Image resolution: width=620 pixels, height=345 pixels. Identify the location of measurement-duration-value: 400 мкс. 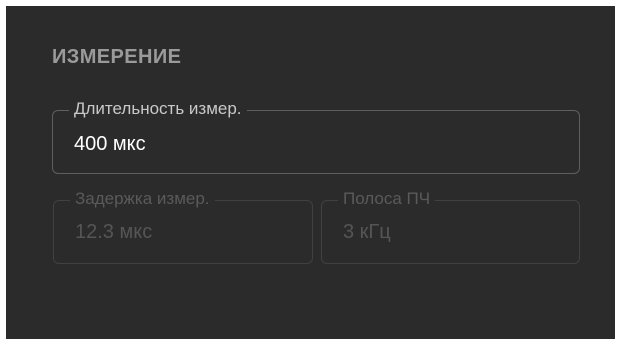
(110, 144).